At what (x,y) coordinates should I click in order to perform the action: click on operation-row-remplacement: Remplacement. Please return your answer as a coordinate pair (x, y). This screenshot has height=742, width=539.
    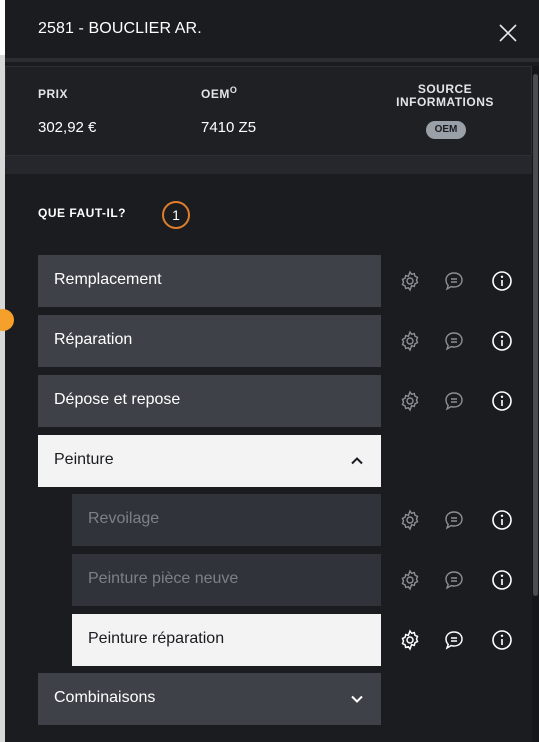
    Looking at the image, I should click on (209, 281).